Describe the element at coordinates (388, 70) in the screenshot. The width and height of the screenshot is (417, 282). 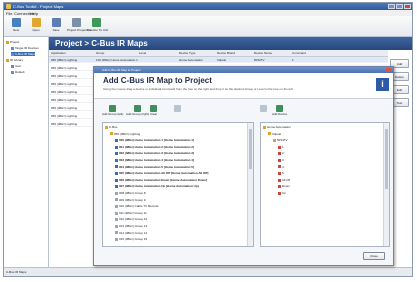
I see `dialog-close-icon` at that location.